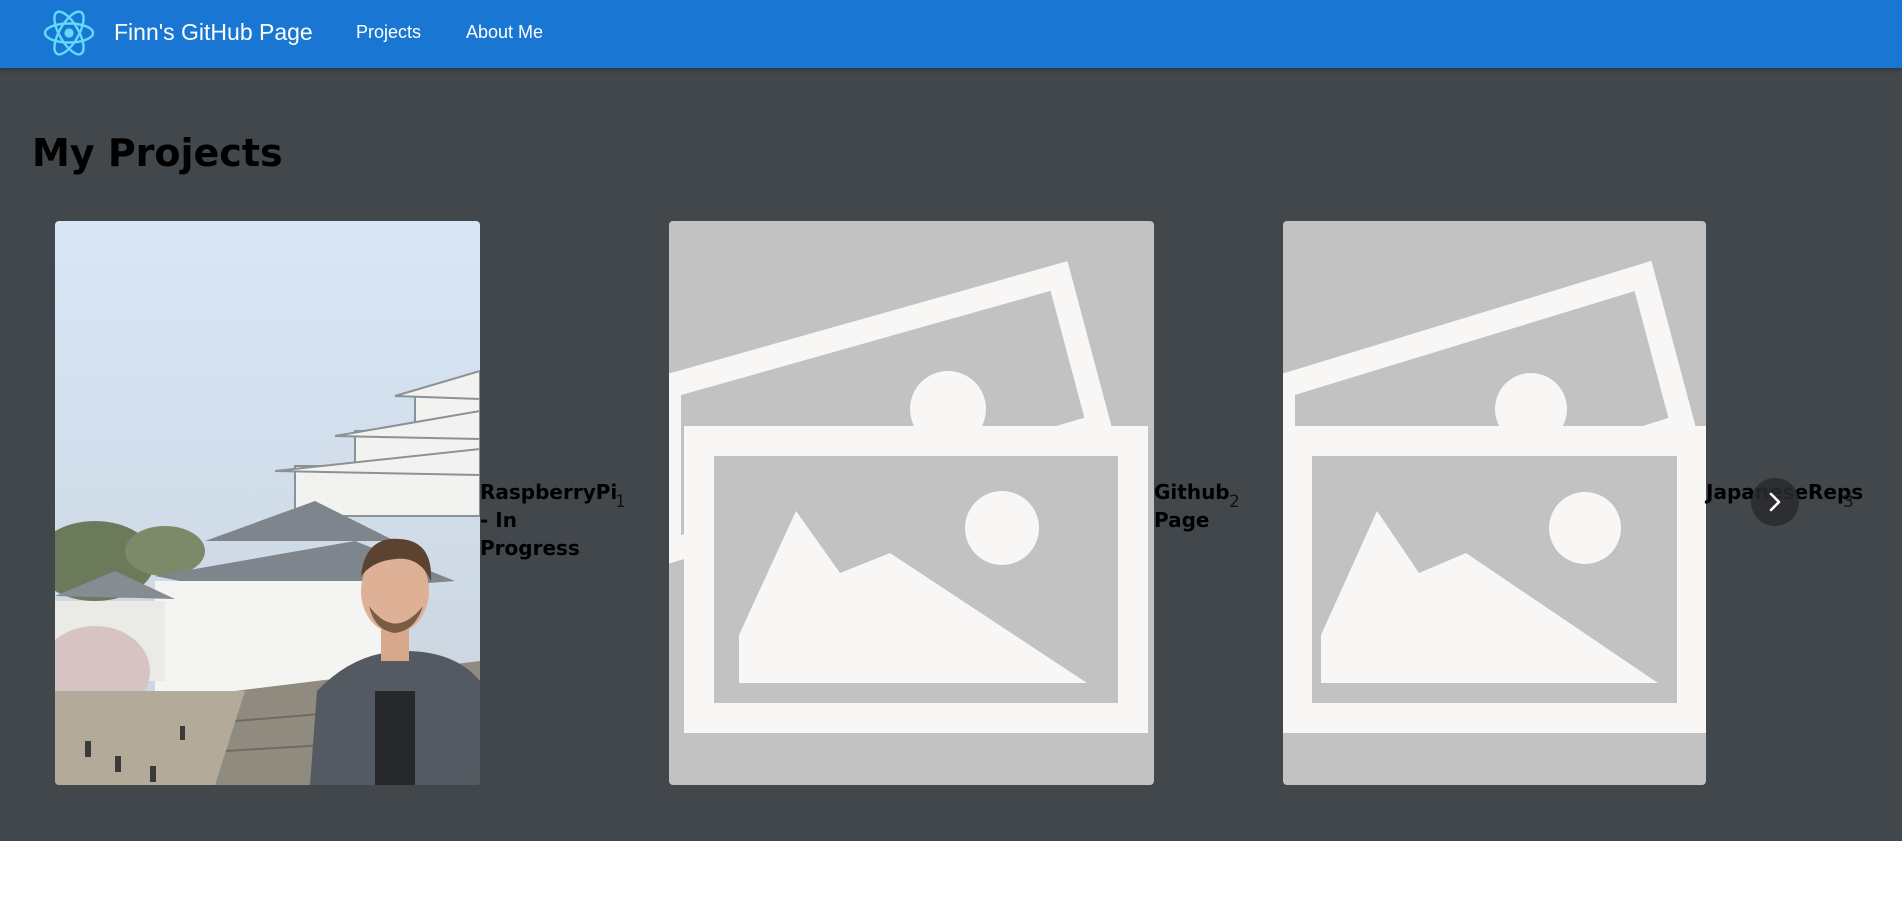  I want to click on image-placeholder-icon, so click(1494, 503).